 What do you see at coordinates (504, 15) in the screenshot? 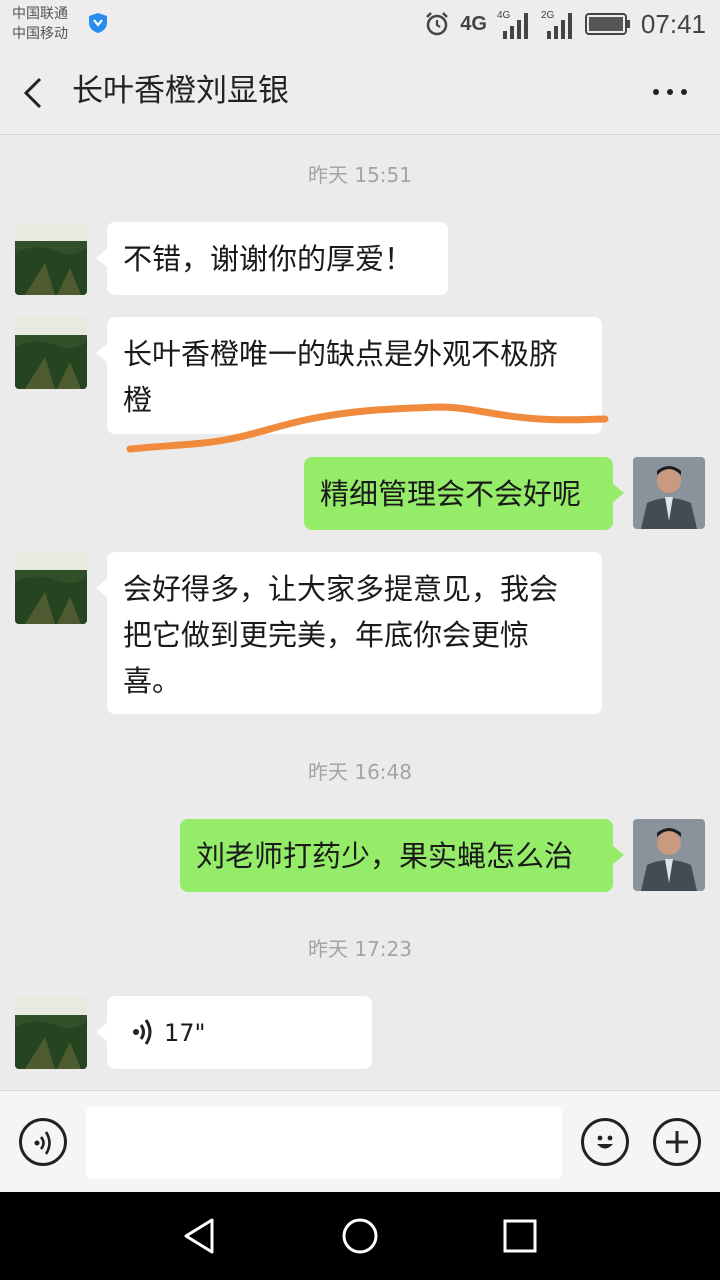
I see `network-type-2: 4G` at bounding box center [504, 15].